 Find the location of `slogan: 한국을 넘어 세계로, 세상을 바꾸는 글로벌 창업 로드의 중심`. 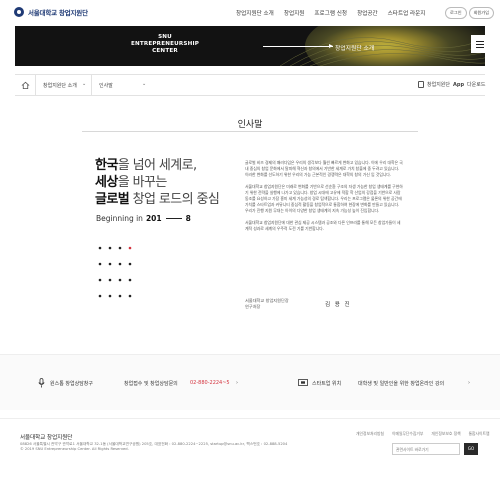

slogan: 한국을 넘어 세계로, 세상을 바꾸는 글로벌 창업 로드의 중심 is located at coordinates (157, 182).